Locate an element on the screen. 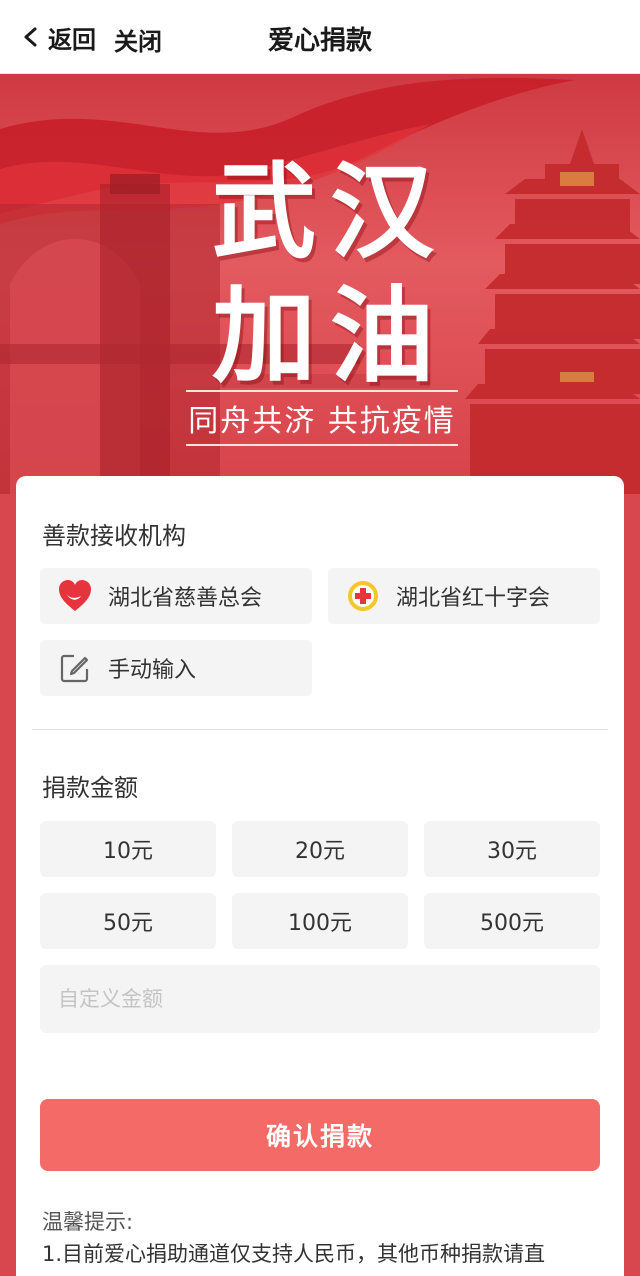 Image resolution: width=640 pixels, height=1276 pixels. org-section-label: 善款接收机构 is located at coordinates (114, 536).